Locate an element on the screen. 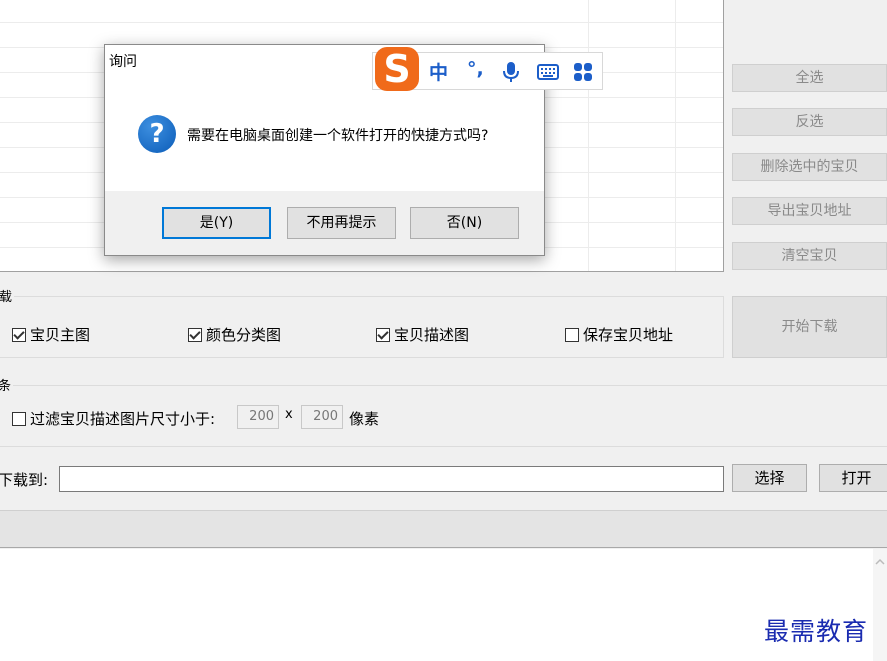 This screenshot has width=887, height=661. open-folder-button: 打开 is located at coordinates (853, 478).